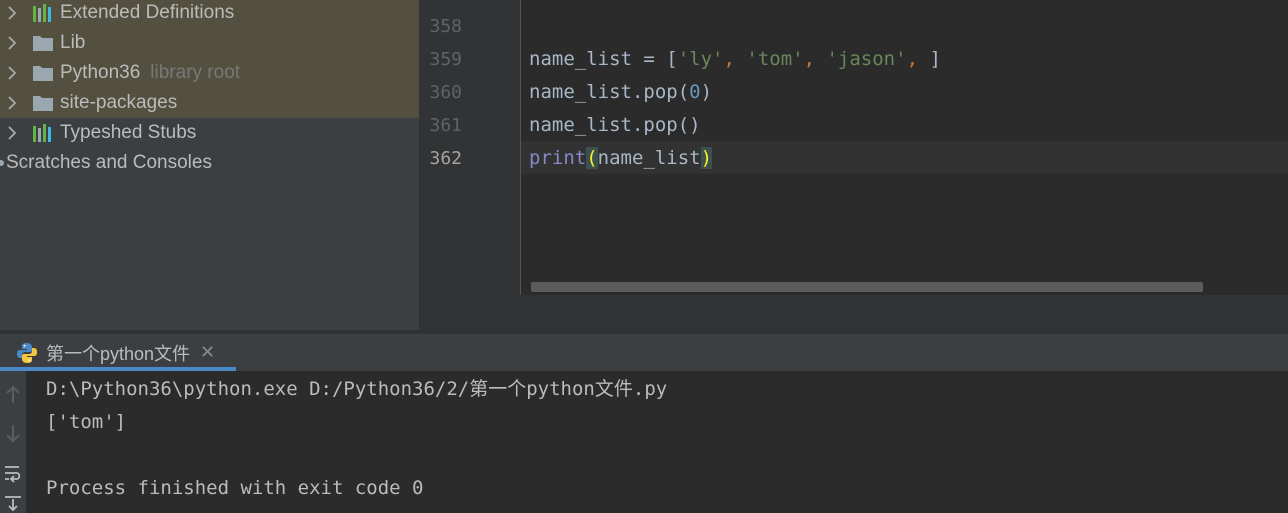 The width and height of the screenshot is (1288, 513). I want to click on matched-brace: (, so click(592, 158).